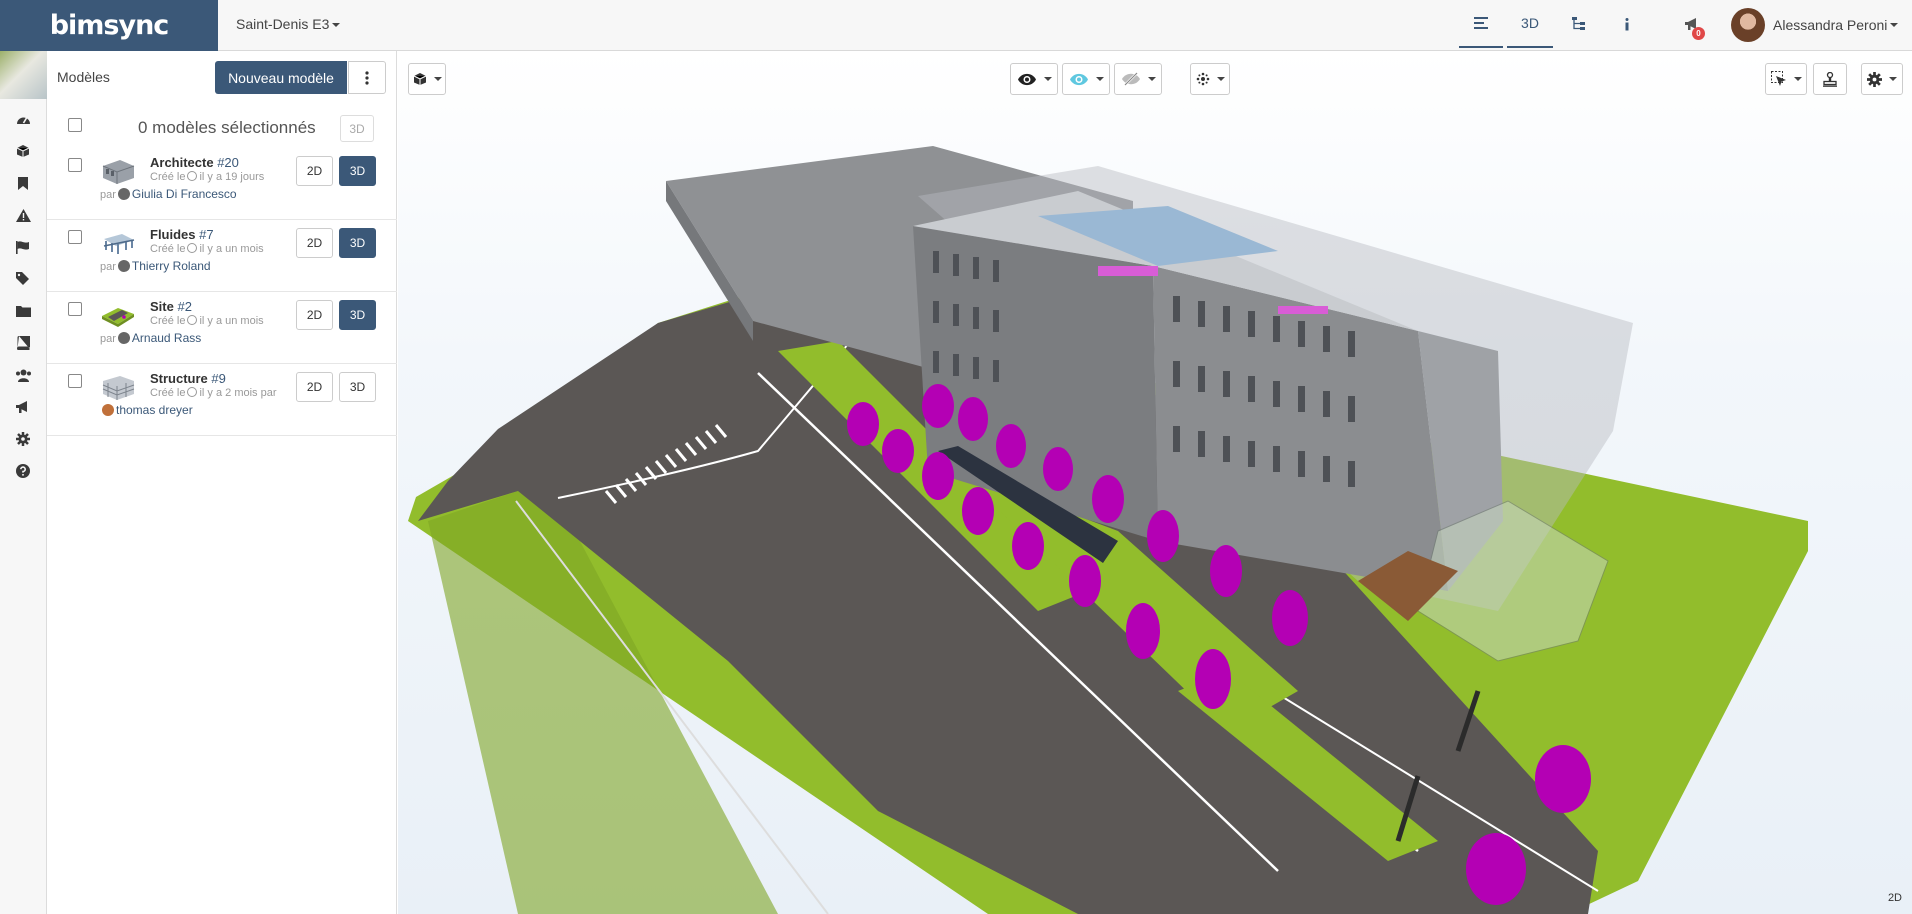 Image resolution: width=1912 pixels, height=914 pixels. What do you see at coordinates (23, 311) in the screenshot?
I see `folder-icon` at bounding box center [23, 311].